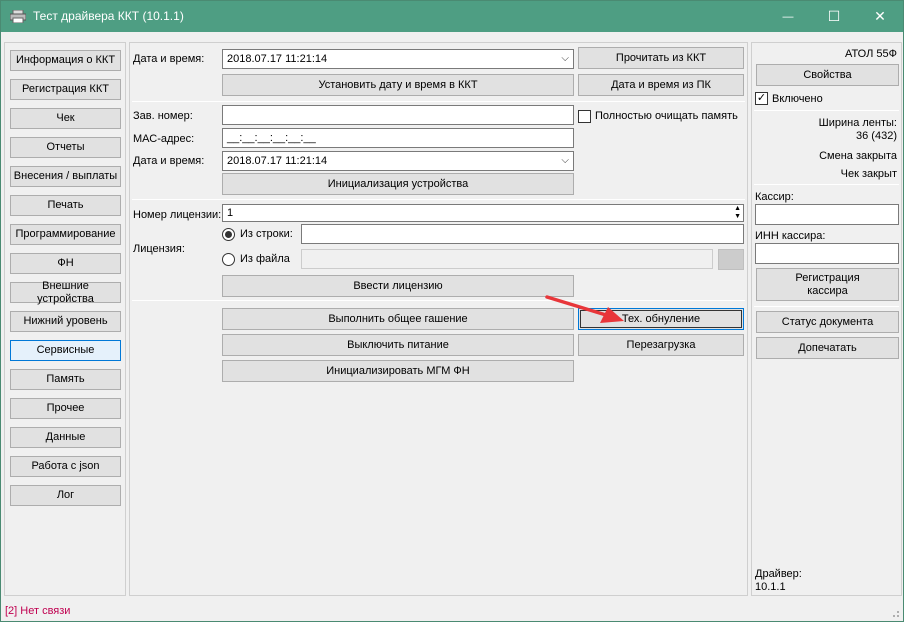  Describe the element at coordinates (398, 371) in the screenshot. I see `init-mgm-fn-button: Инициализировать МГМ ФН` at that location.